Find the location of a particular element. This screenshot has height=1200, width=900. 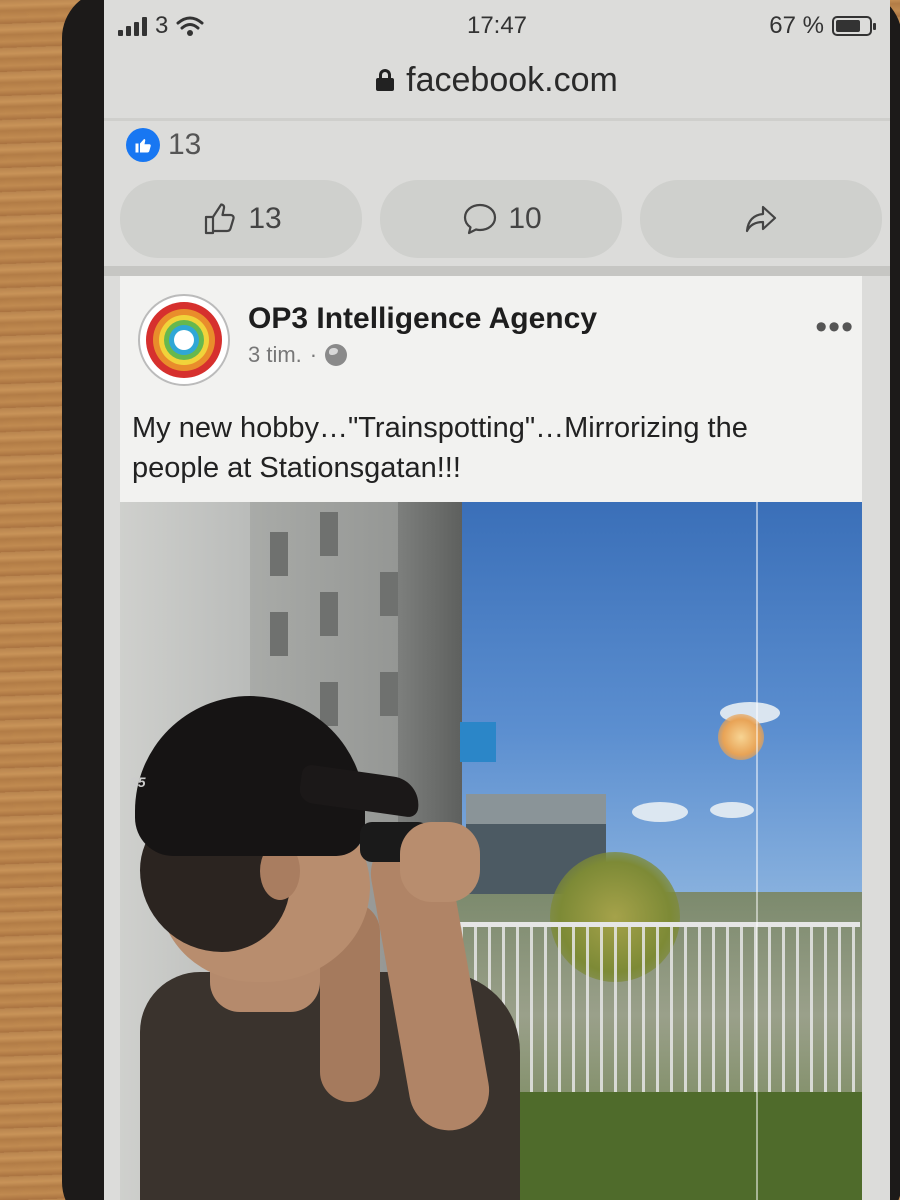

status-bar: 3 17:47 67 % is located at coordinates (497, 25).